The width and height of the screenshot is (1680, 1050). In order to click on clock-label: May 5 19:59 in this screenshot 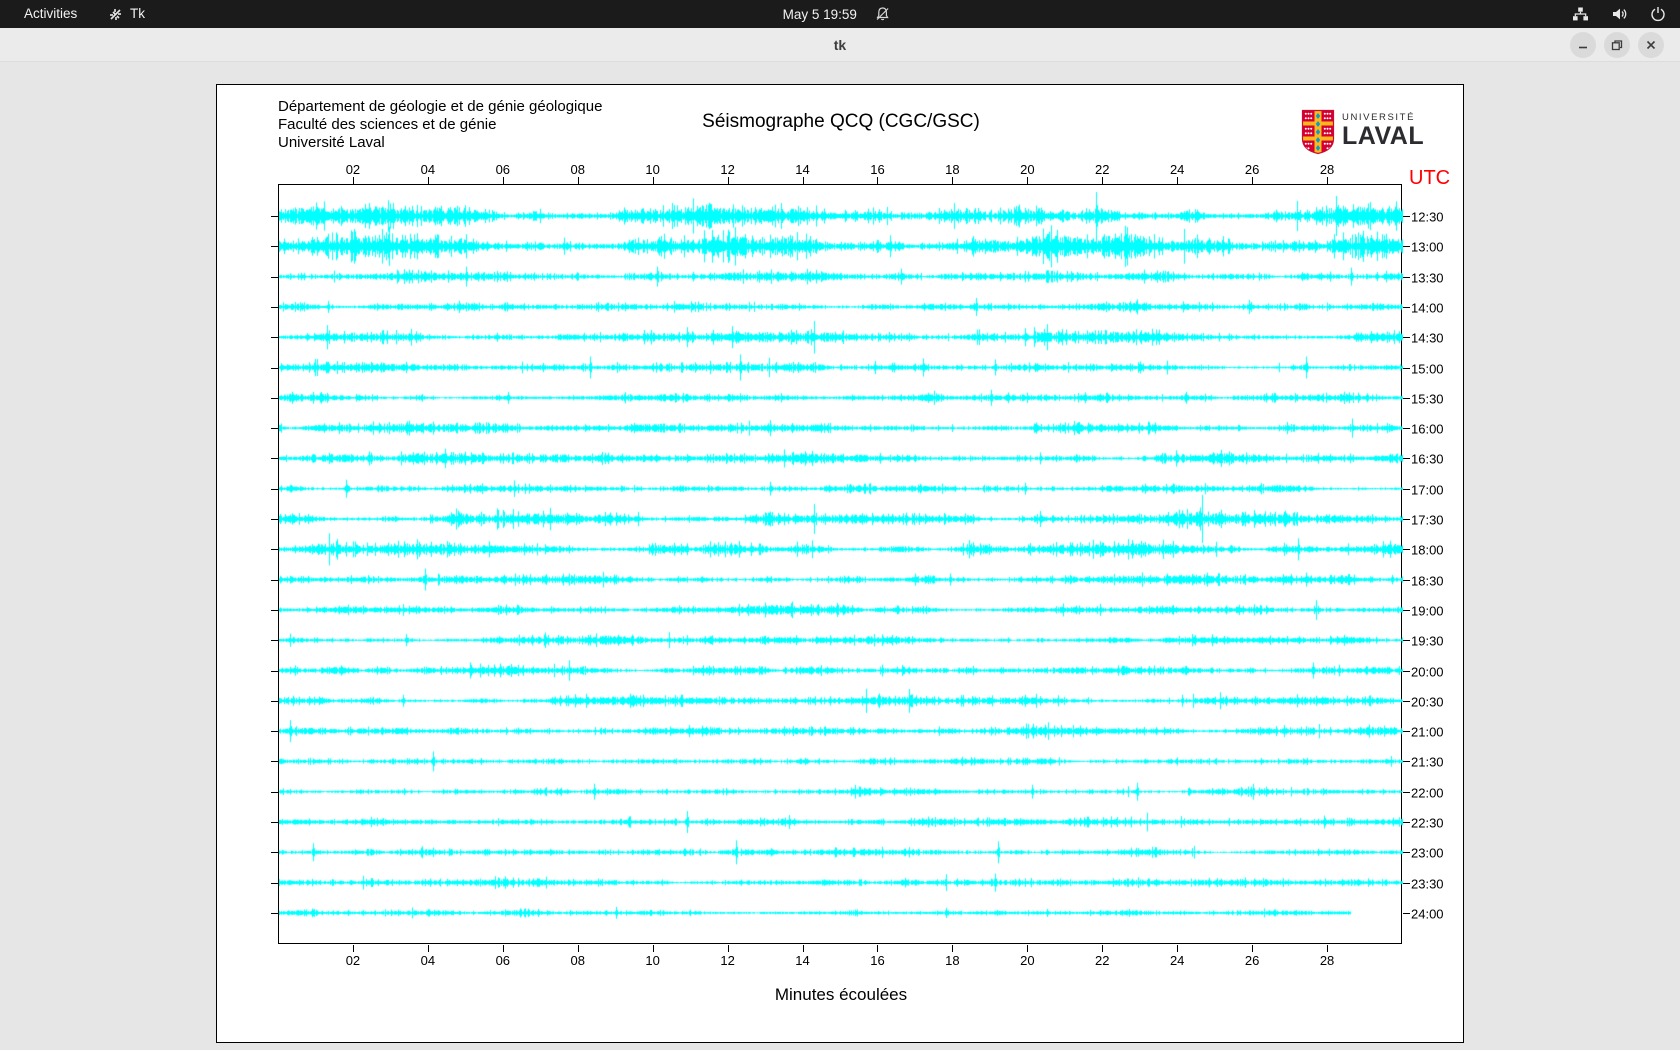, I will do `click(819, 14)`.